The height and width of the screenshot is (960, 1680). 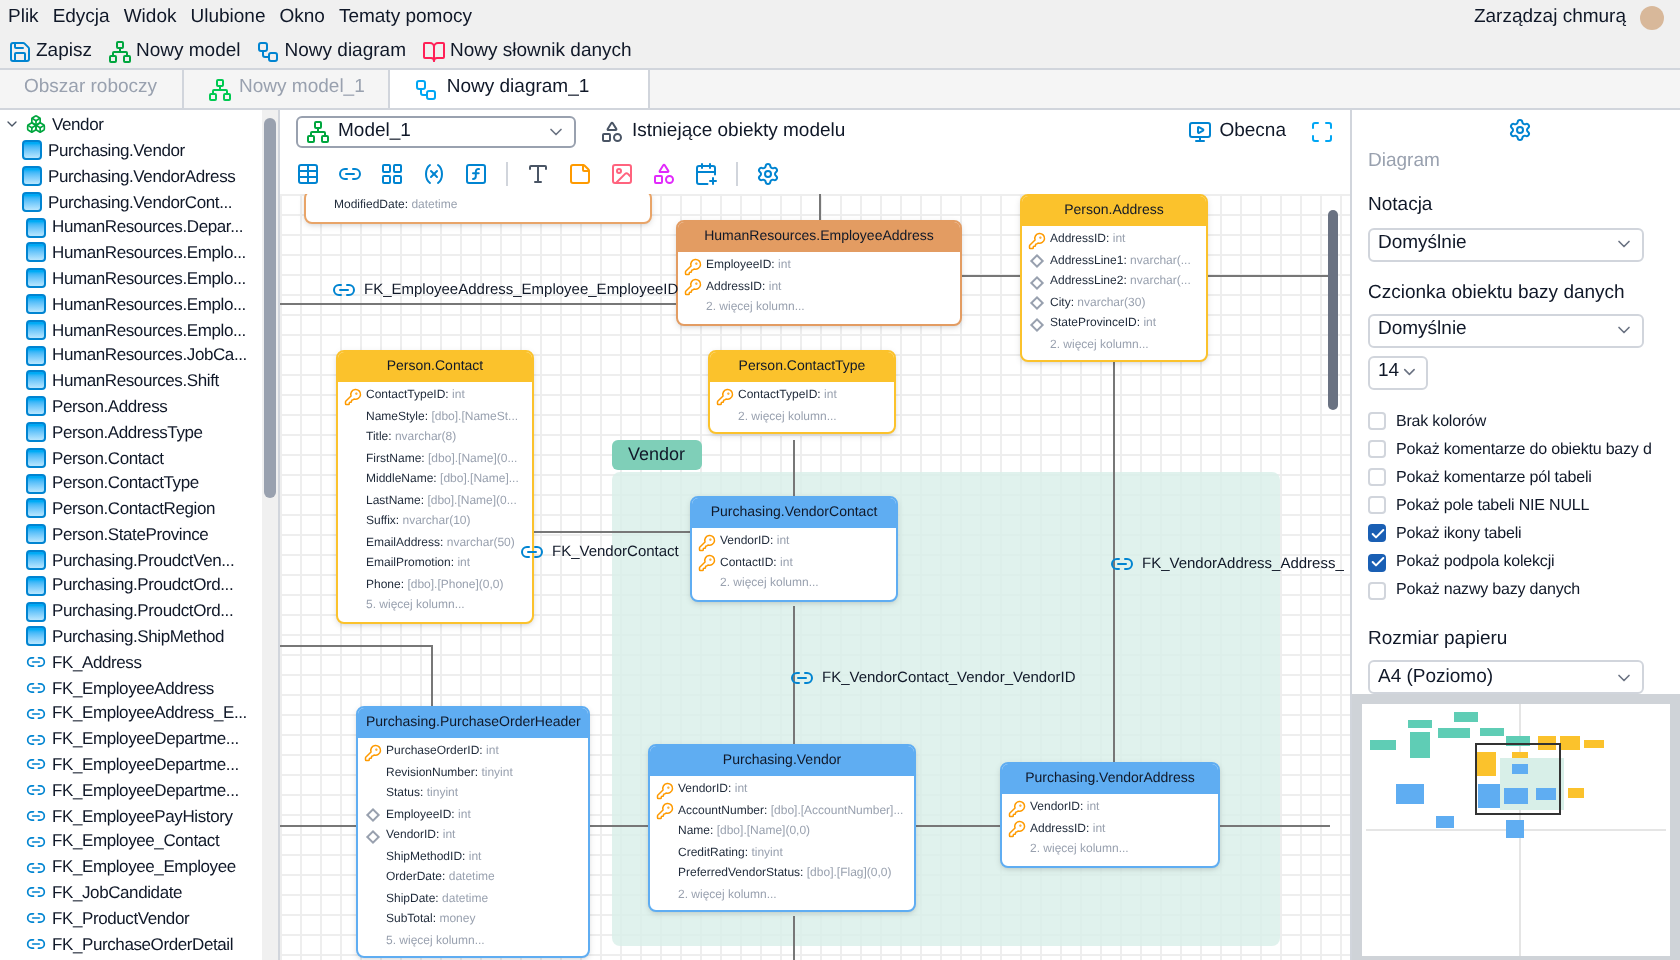 What do you see at coordinates (612, 132) in the screenshot?
I see `objects-icon` at bounding box center [612, 132].